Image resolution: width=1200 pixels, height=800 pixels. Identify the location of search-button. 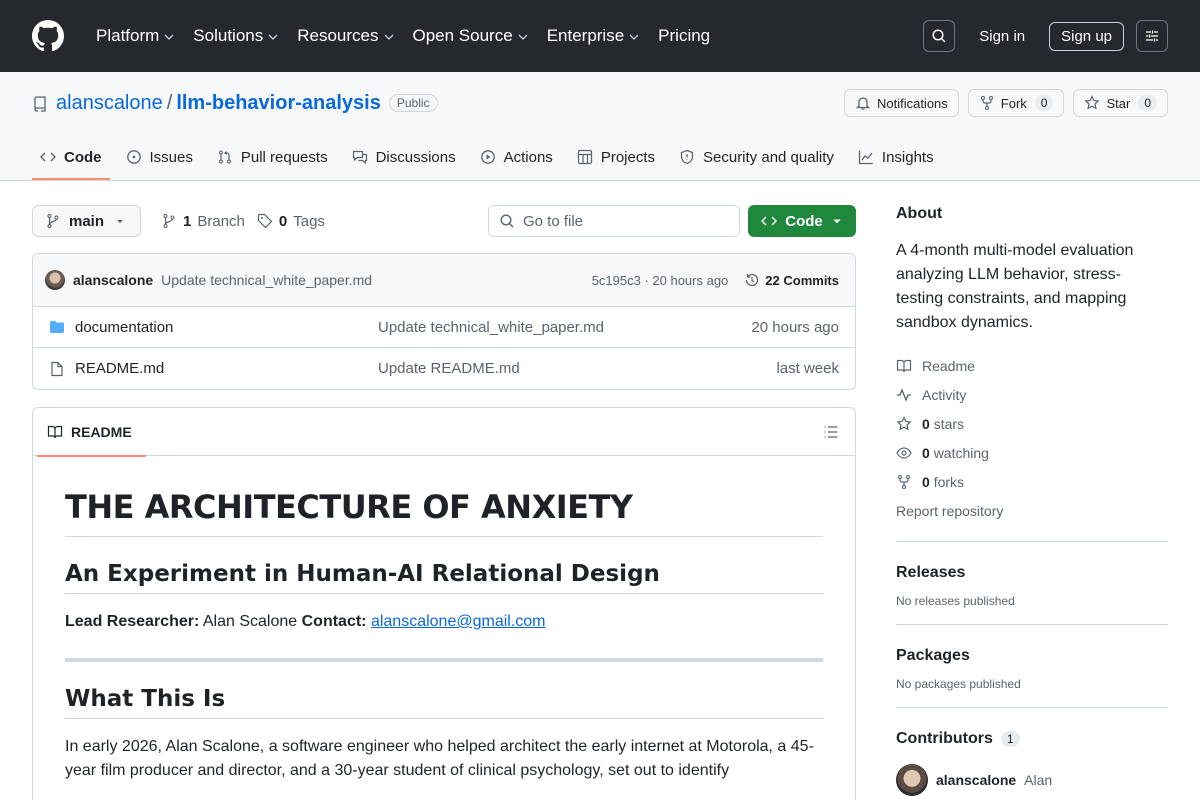
(939, 36).